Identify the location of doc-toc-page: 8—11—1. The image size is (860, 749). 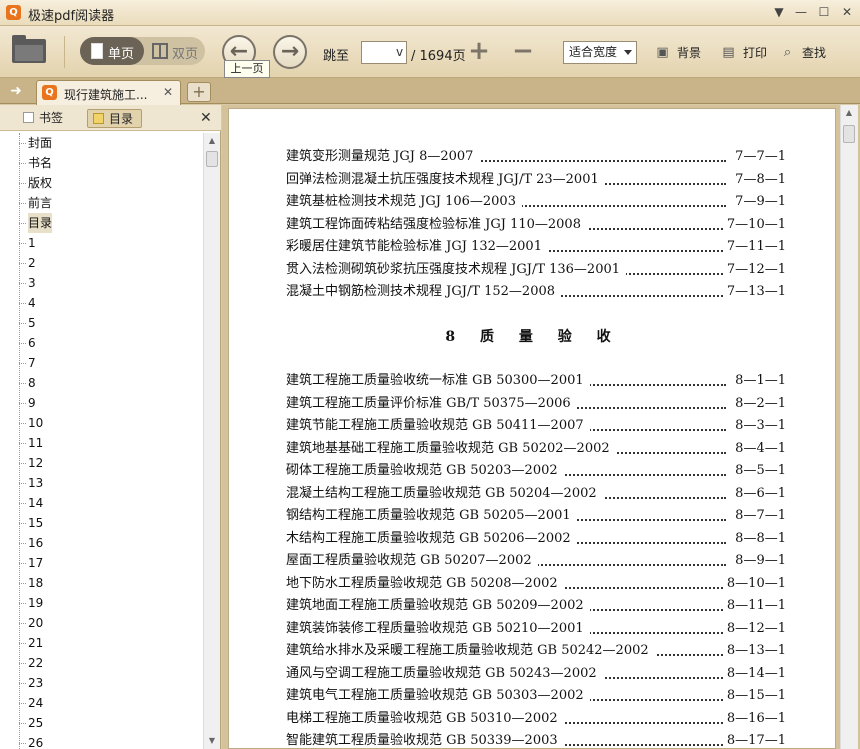
(754, 606).